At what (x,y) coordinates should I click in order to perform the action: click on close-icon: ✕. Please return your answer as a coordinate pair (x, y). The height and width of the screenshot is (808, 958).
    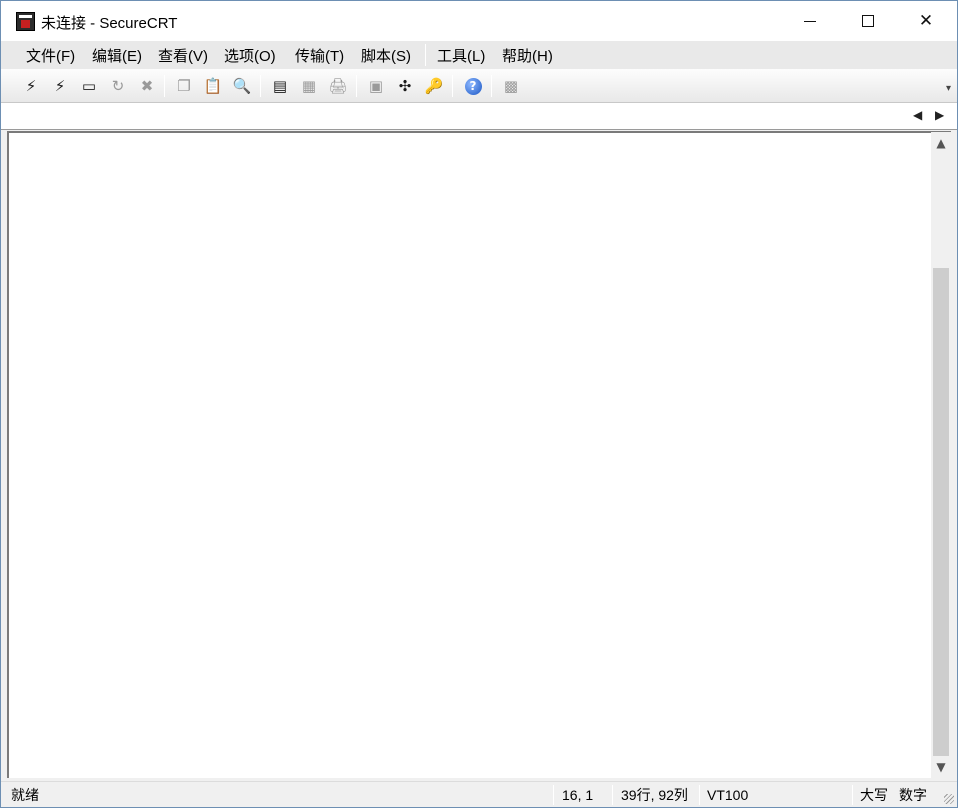
    Looking at the image, I should click on (926, 21).